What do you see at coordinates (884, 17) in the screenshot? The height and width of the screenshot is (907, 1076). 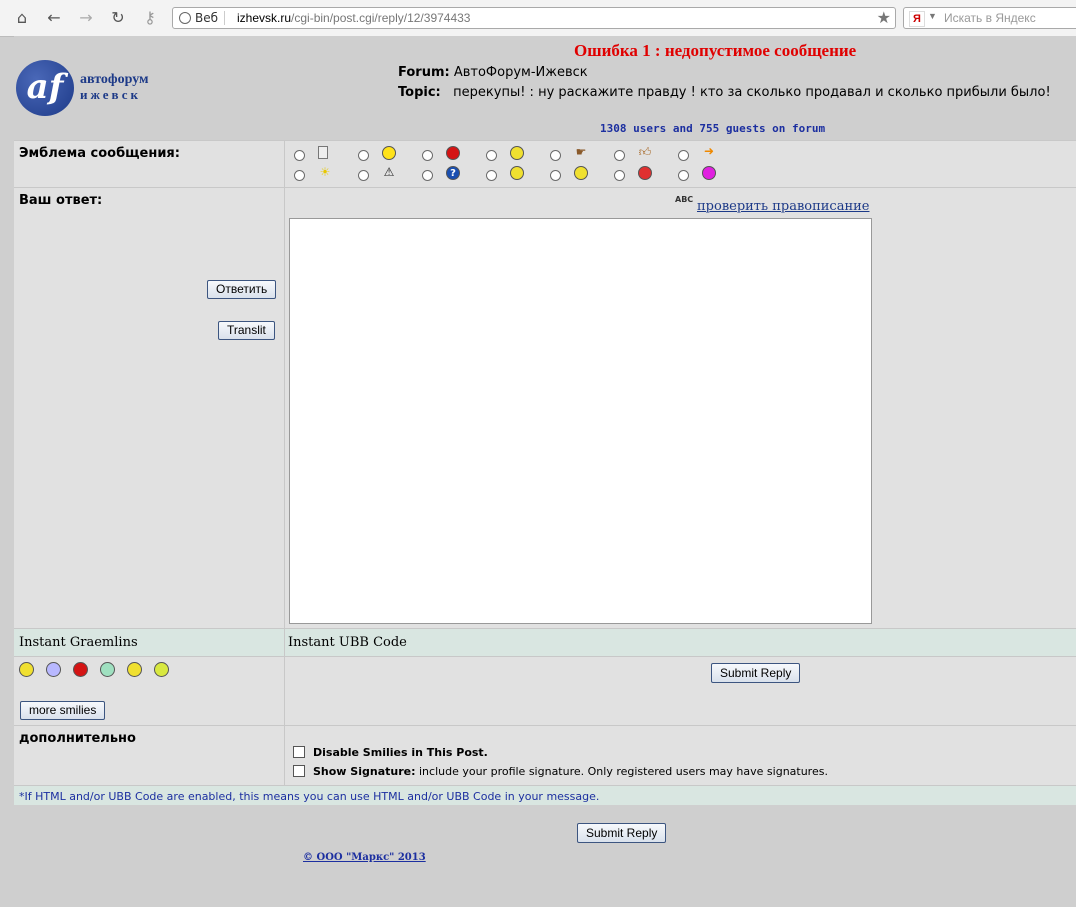 I see `bookmark-star-icon: ★` at bounding box center [884, 17].